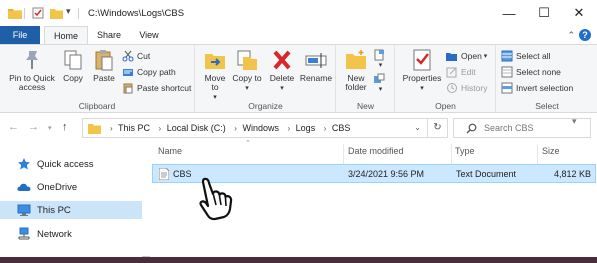 The image size is (597, 263). Describe the element at coordinates (585, 35) in the screenshot. I see `help-icon: ?` at that location.